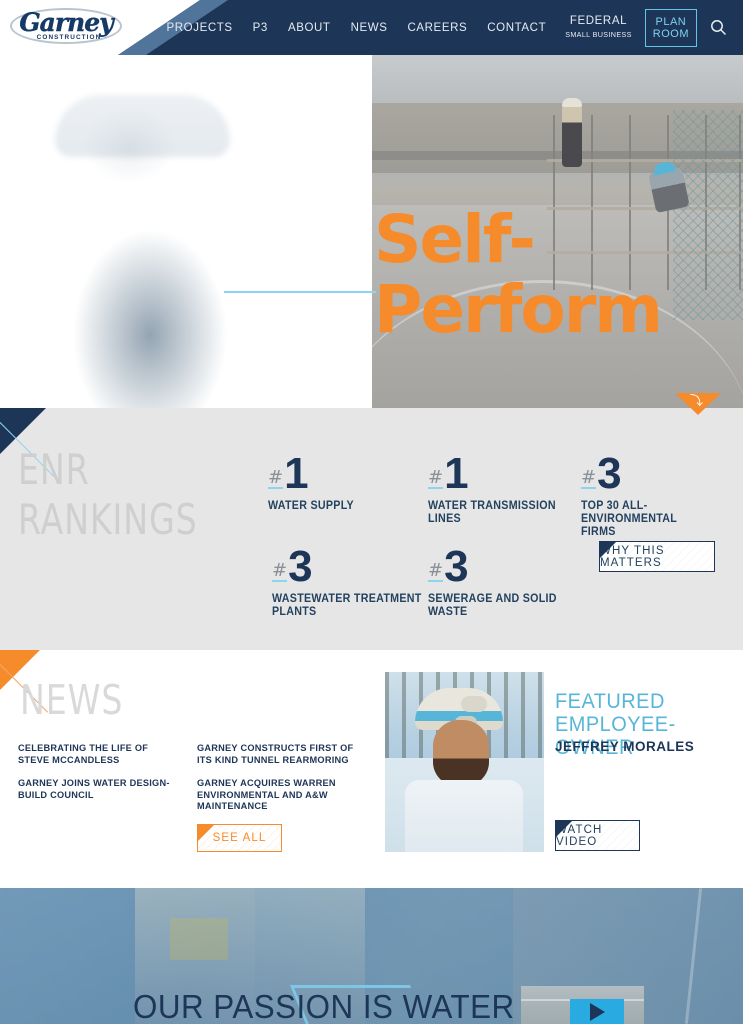 This screenshot has height=1024, width=743. Describe the element at coordinates (461, 753) in the screenshot. I see `photo-face` at that location.